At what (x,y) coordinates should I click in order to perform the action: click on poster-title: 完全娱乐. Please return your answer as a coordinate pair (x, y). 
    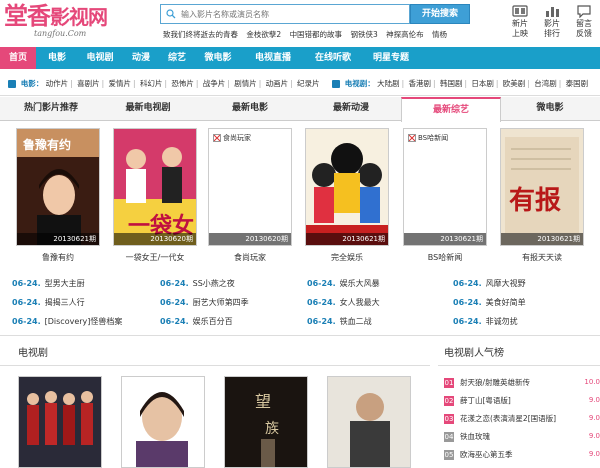
    Looking at the image, I should click on (347, 257).